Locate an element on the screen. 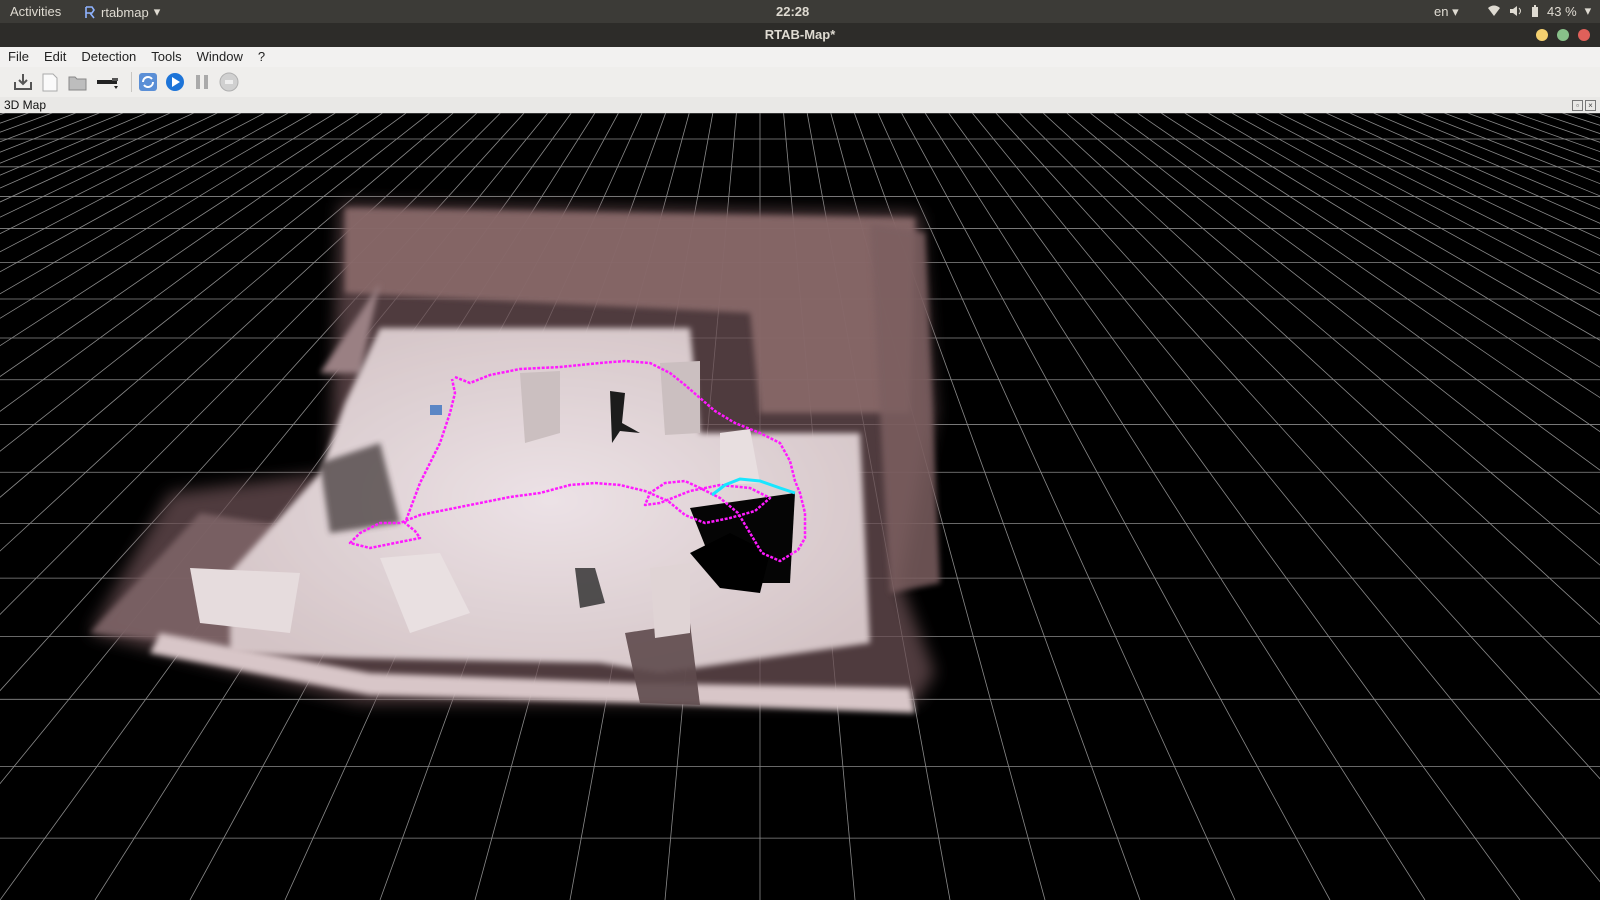 Image resolution: width=1600 pixels, height=900 pixels. window-title: RTAB-Map* is located at coordinates (800, 34).